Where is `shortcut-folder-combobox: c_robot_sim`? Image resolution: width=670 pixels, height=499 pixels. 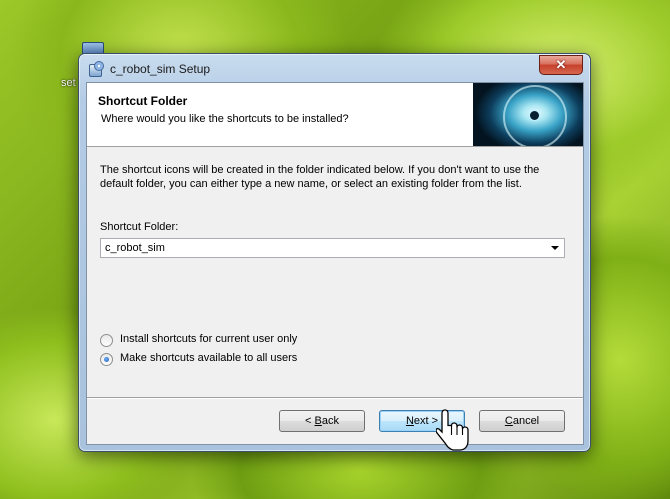 shortcut-folder-combobox: c_robot_sim is located at coordinates (332, 248).